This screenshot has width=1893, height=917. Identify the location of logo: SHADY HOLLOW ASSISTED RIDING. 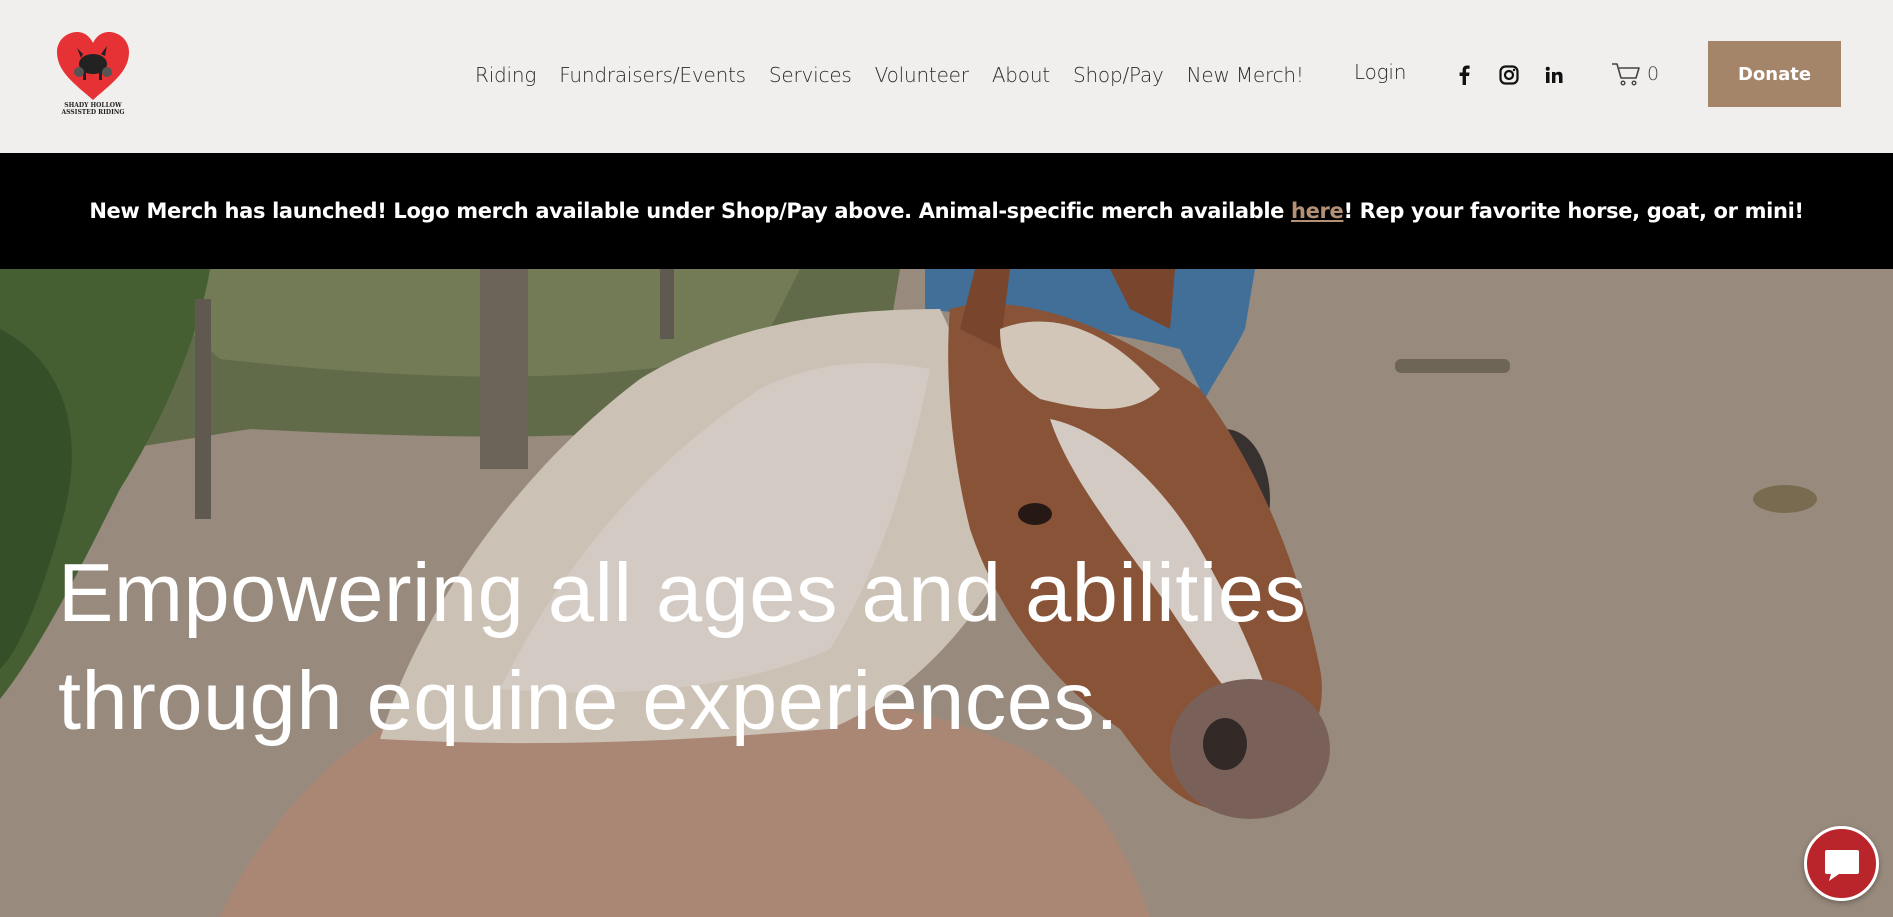
(93, 74).